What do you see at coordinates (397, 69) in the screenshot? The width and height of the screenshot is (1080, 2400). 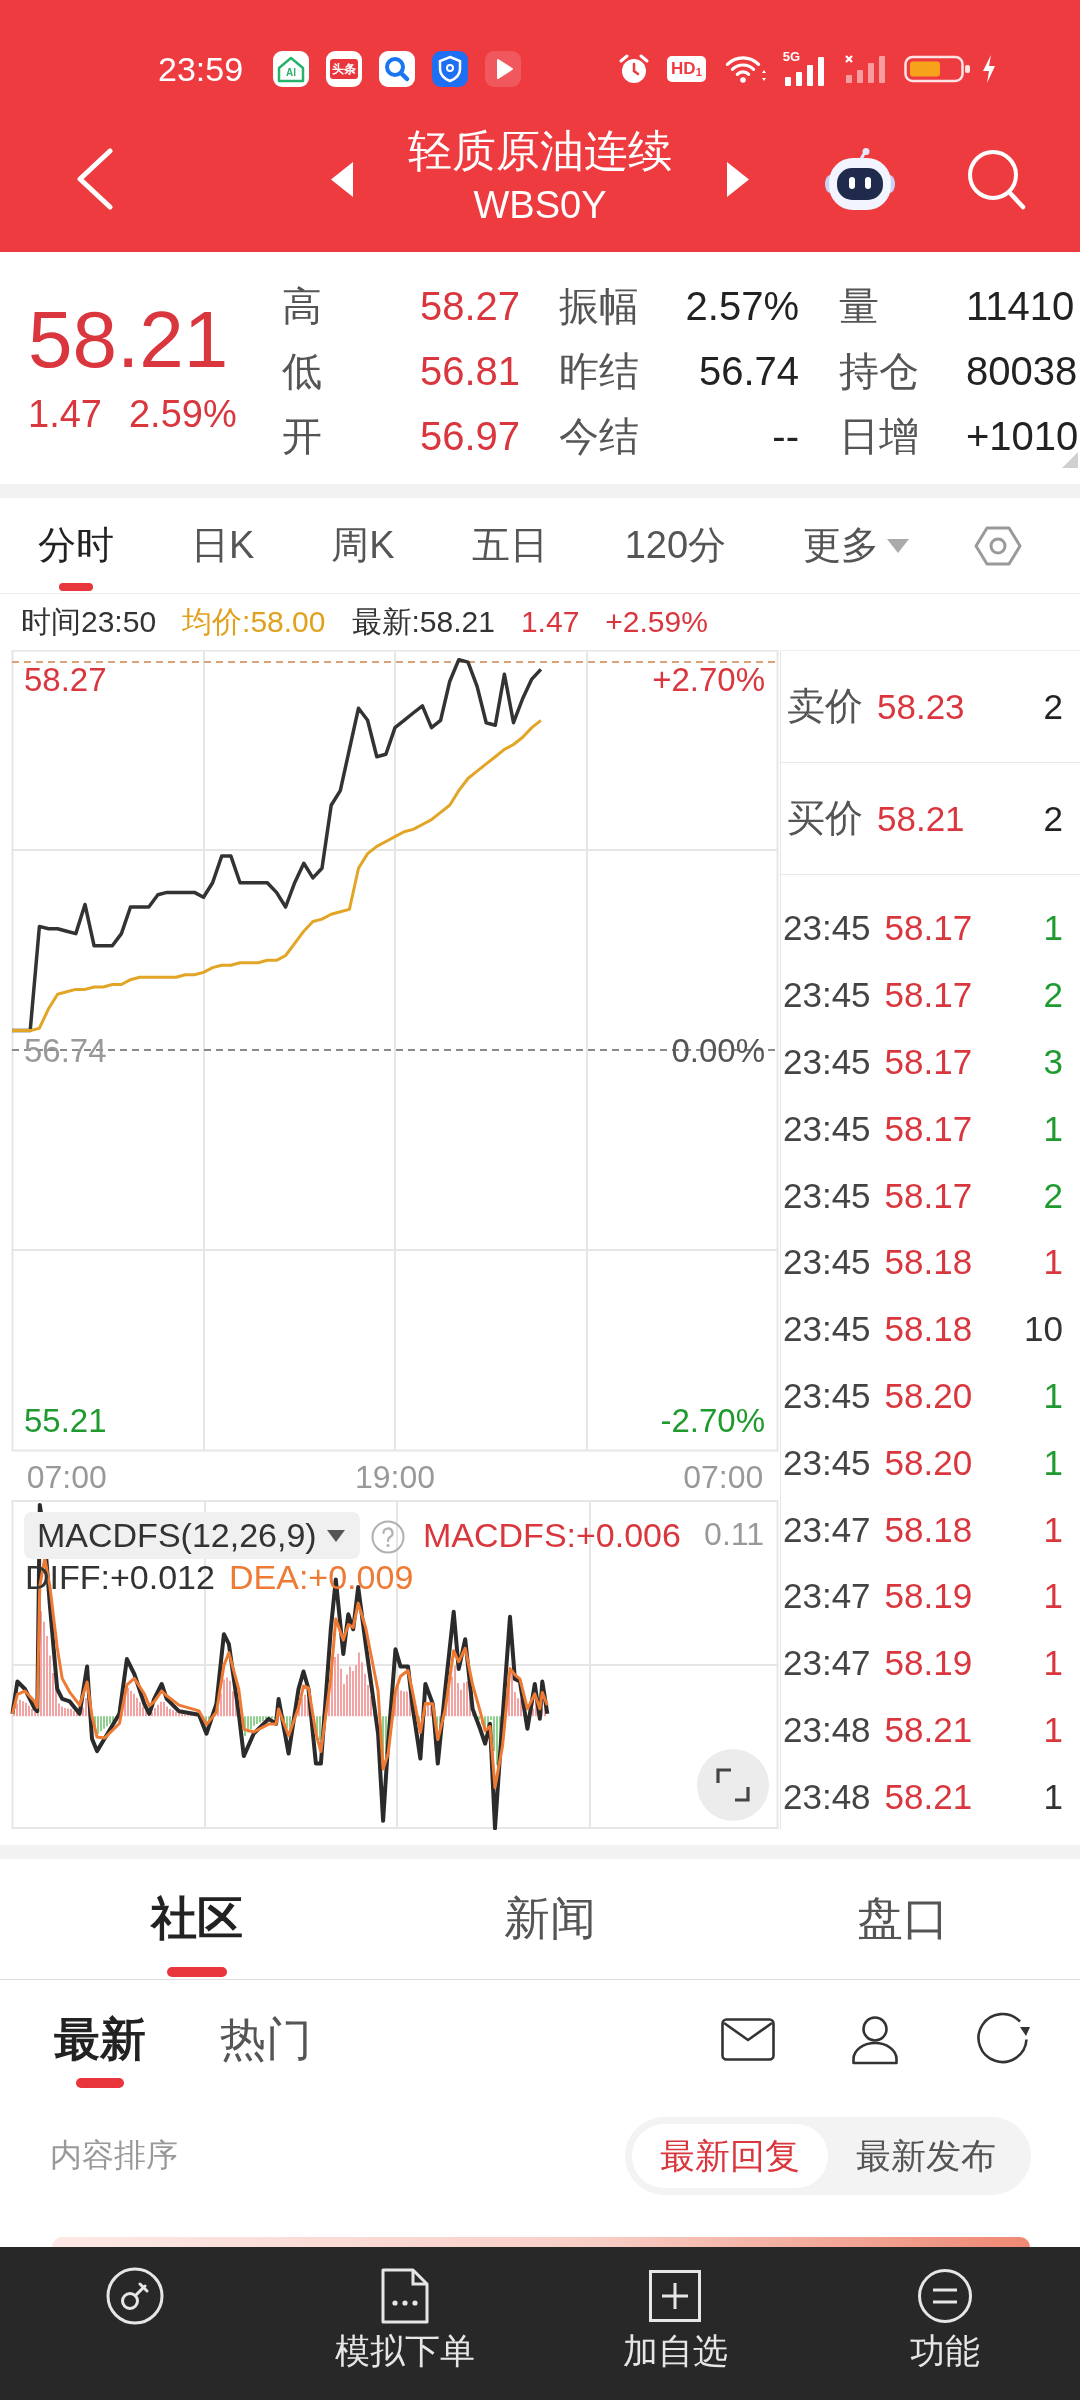 I see `magnifier-app-icon` at bounding box center [397, 69].